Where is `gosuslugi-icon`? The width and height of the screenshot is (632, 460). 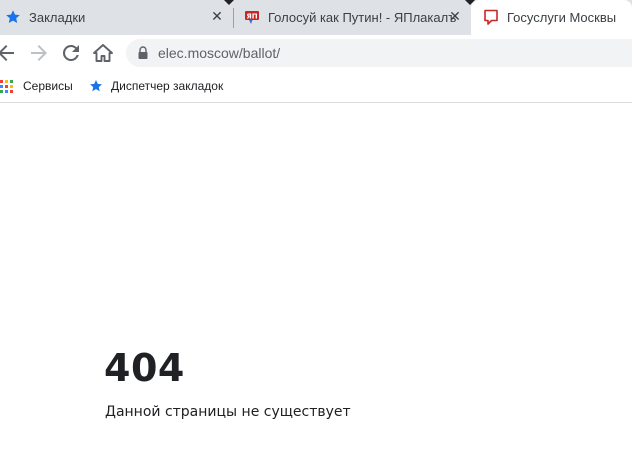 gosuslugi-icon is located at coordinates (491, 17).